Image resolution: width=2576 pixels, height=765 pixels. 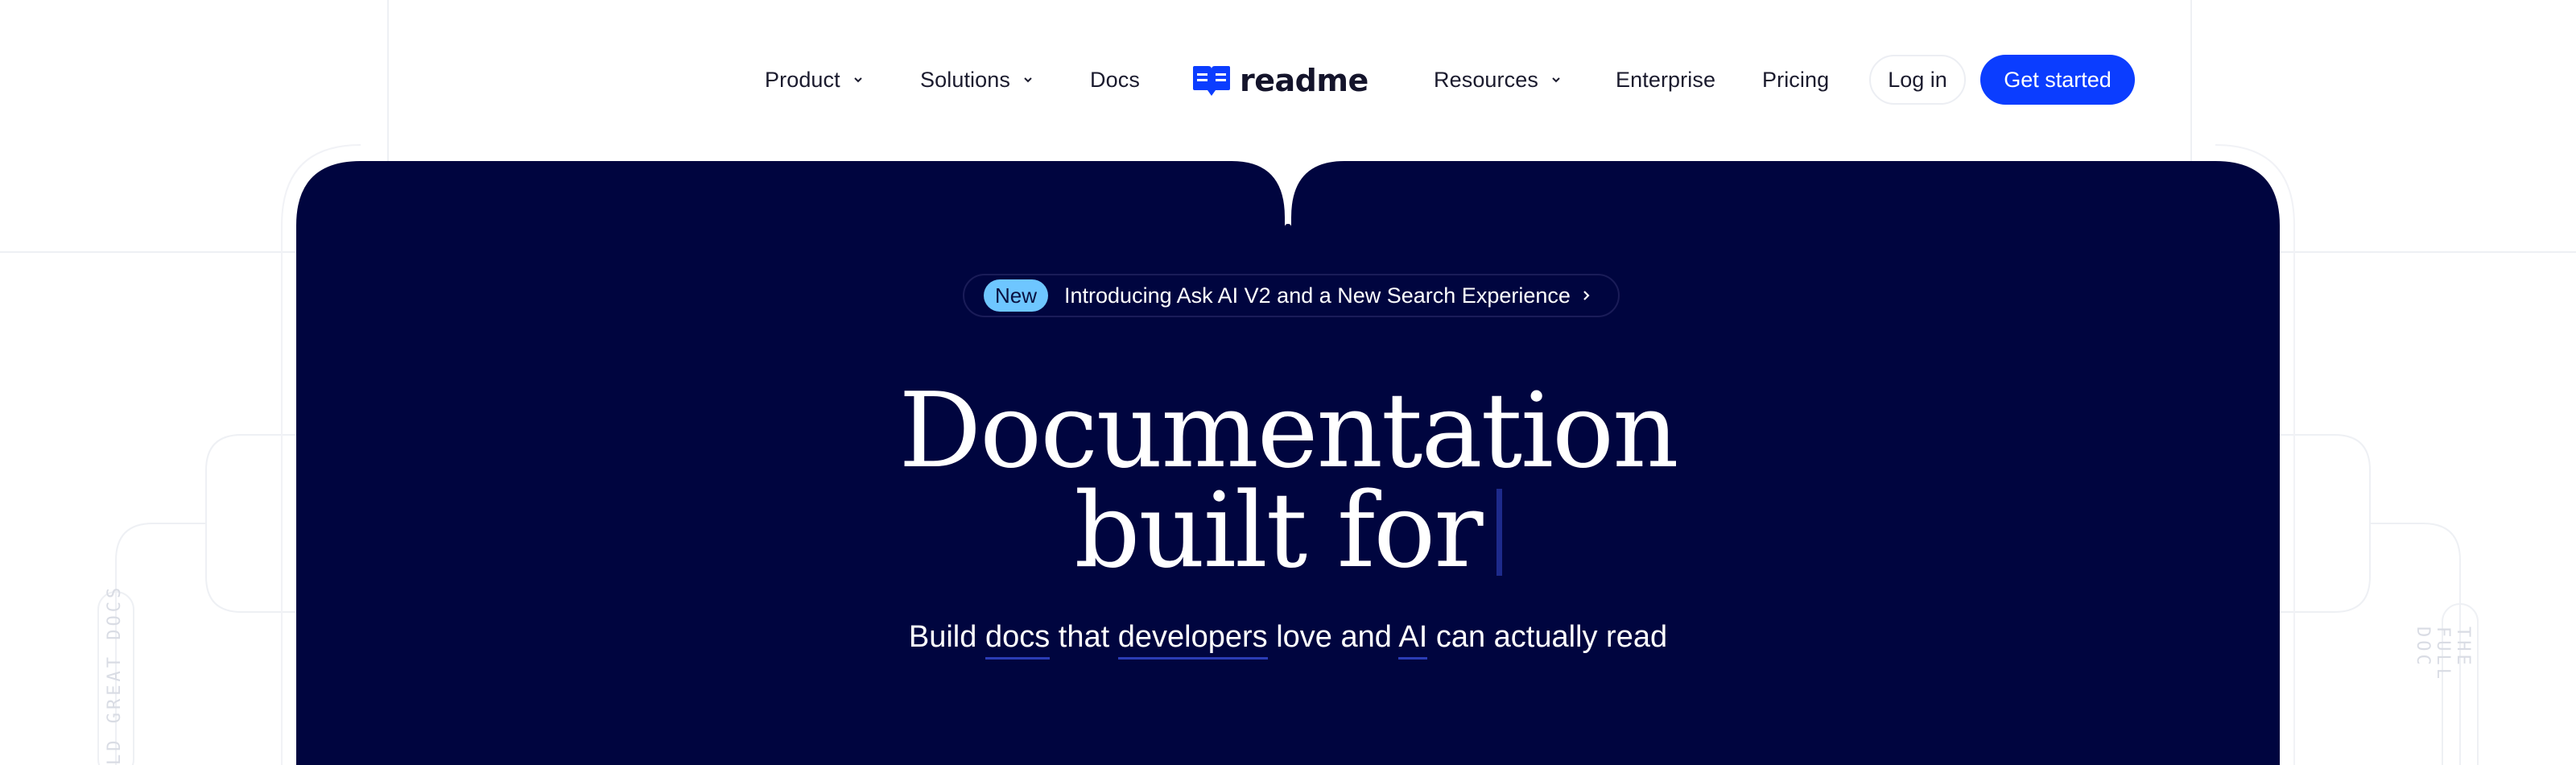 I want to click on subtitle-part: can actually read, so click(x=1551, y=637).